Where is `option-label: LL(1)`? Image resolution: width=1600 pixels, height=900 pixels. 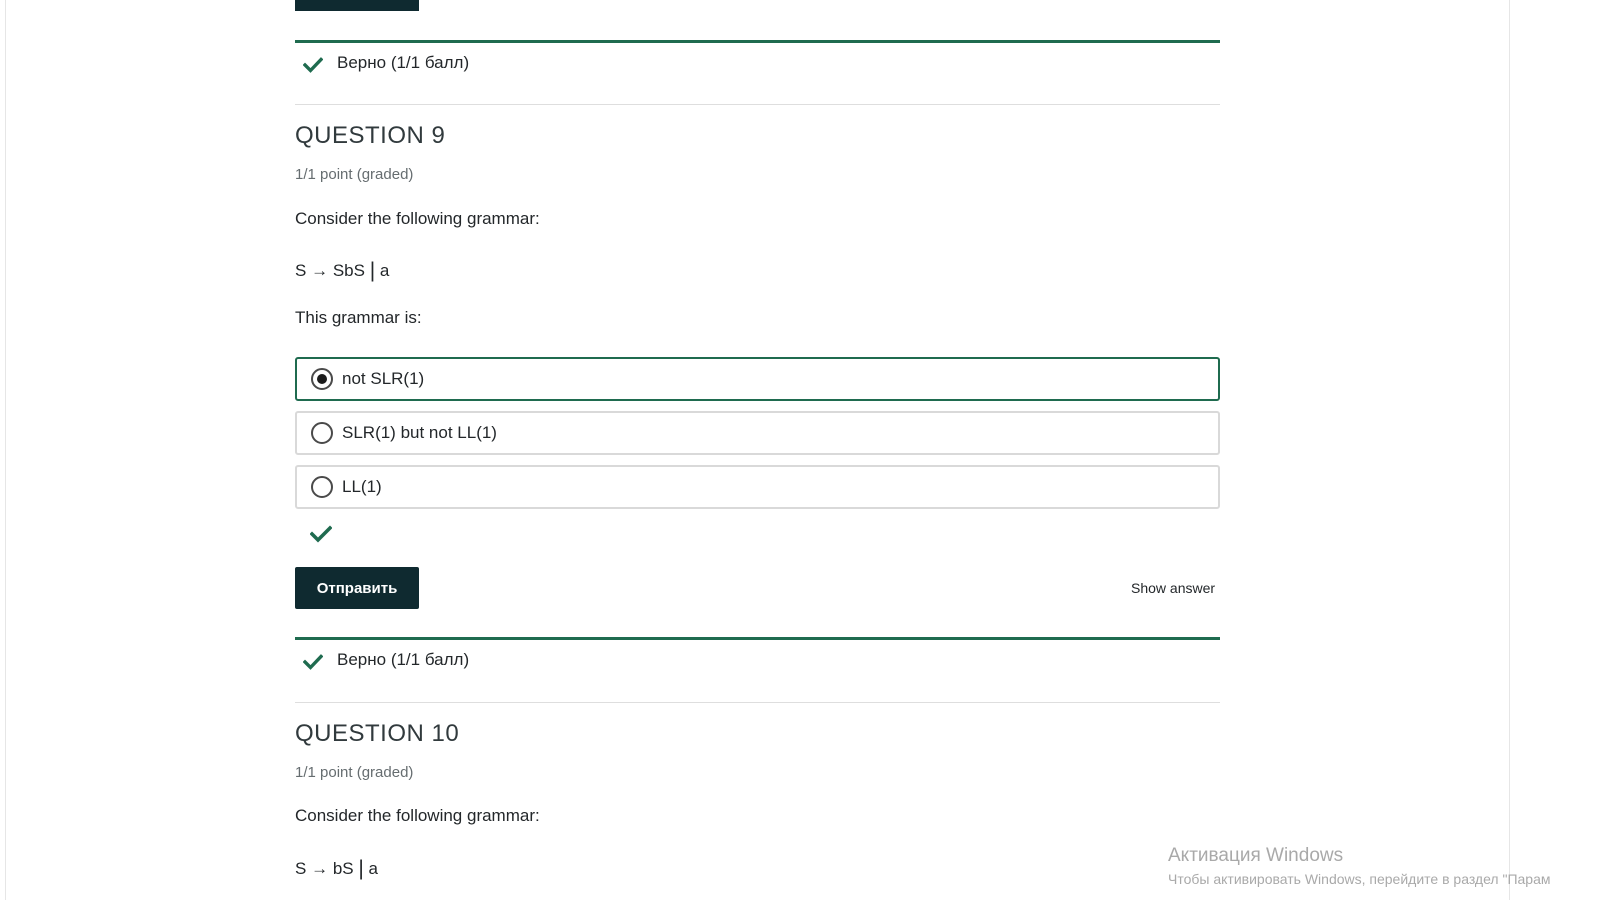
option-label: LL(1) is located at coordinates (362, 486).